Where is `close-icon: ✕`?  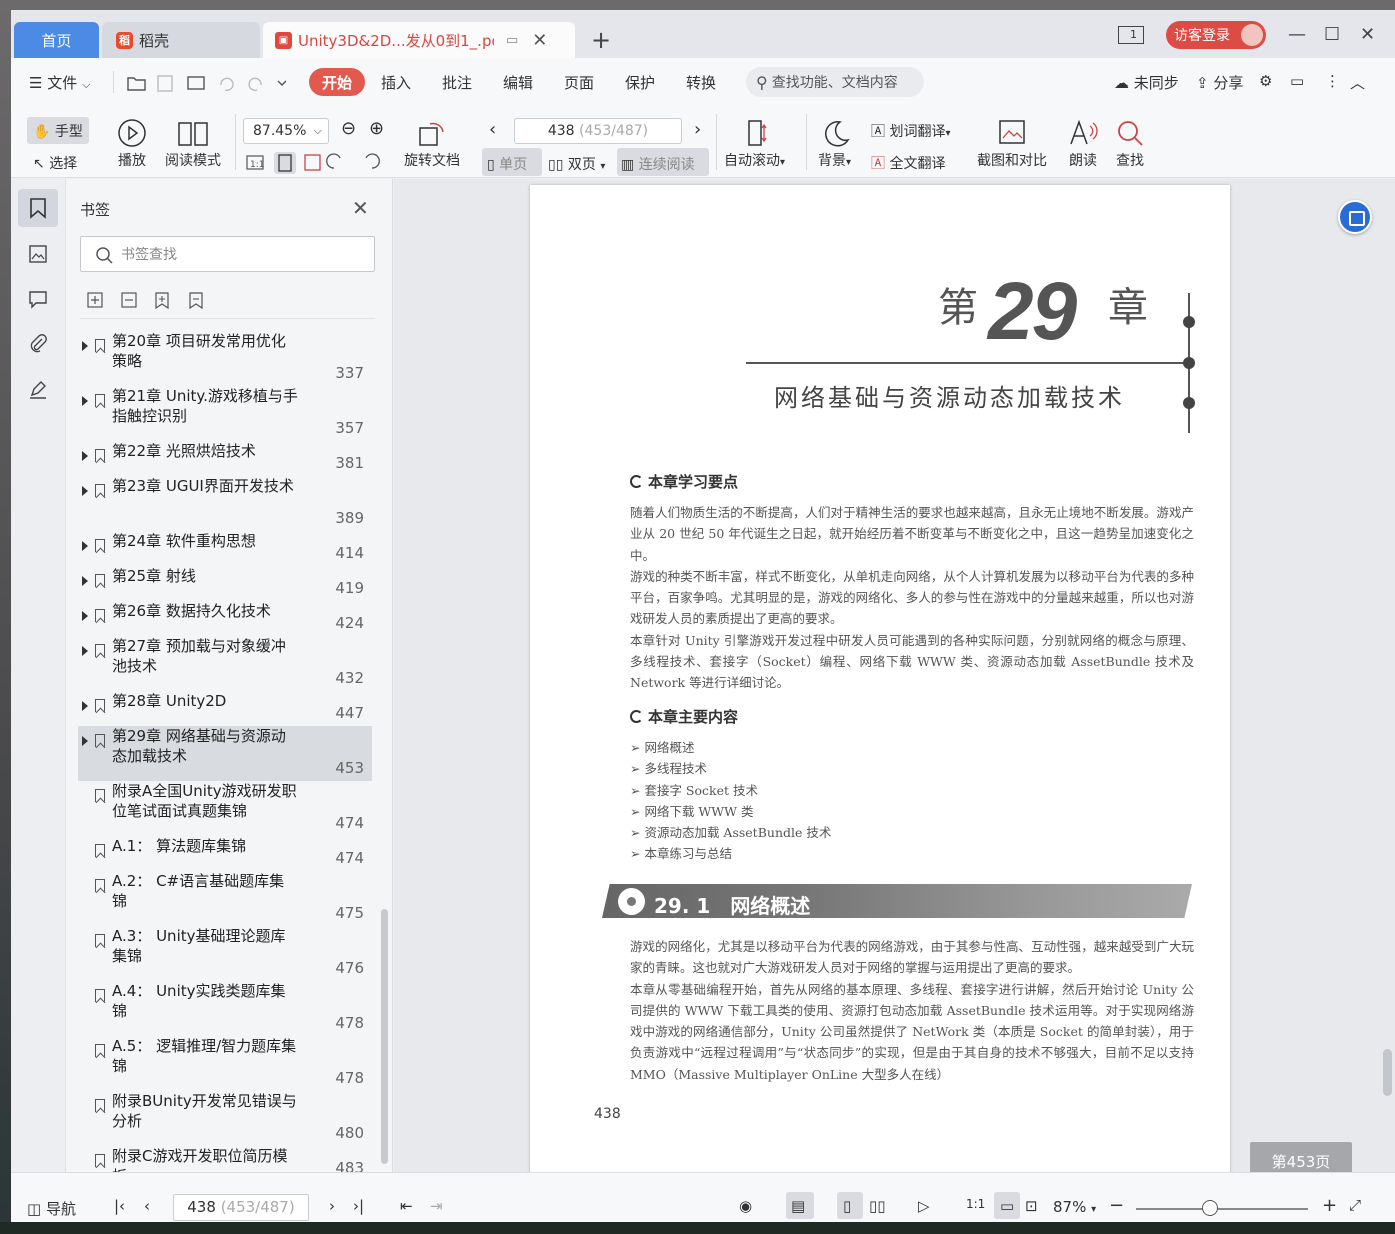
close-icon: ✕ is located at coordinates (360, 208).